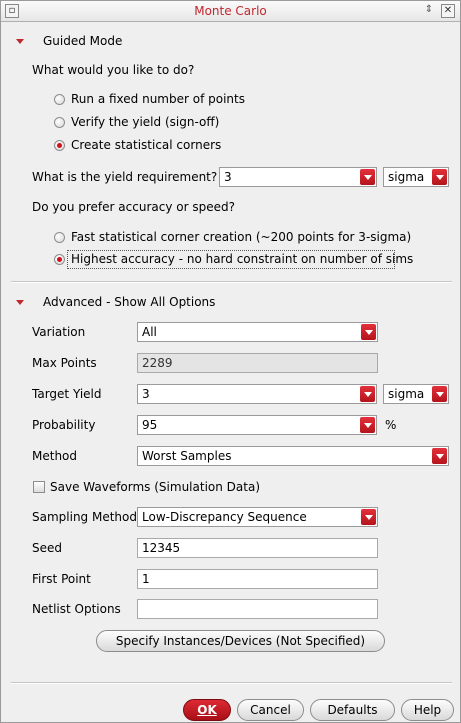  Describe the element at coordinates (145, 122) in the screenshot. I see `radio-verify-yield-label: Verify the yield (sign-off)` at that location.